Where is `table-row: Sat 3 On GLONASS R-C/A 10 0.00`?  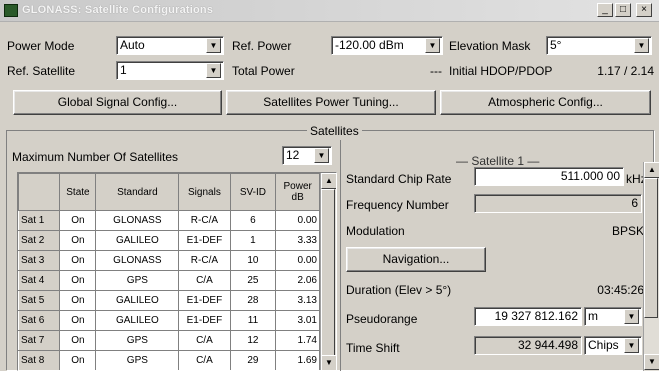
table-row: Sat 3 On GLONASS R-C/A 10 0.00 is located at coordinates (169, 260).